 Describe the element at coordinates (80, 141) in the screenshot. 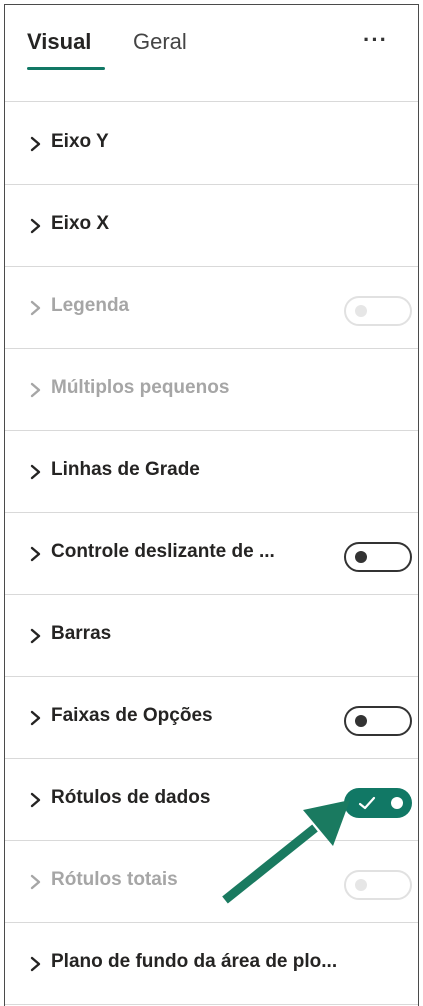

I see `section-label: Eixo Y` at that location.